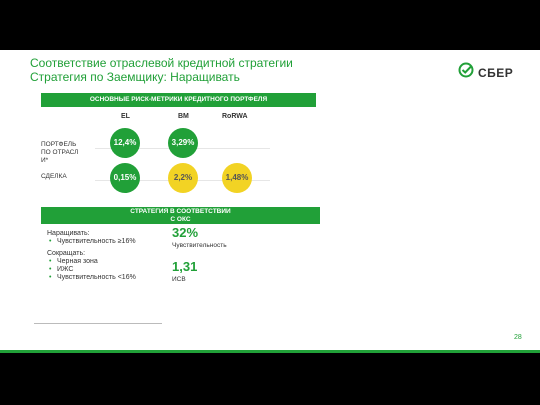  What do you see at coordinates (270, 351) in the screenshot?
I see `bottom-accent-bar` at bounding box center [270, 351].